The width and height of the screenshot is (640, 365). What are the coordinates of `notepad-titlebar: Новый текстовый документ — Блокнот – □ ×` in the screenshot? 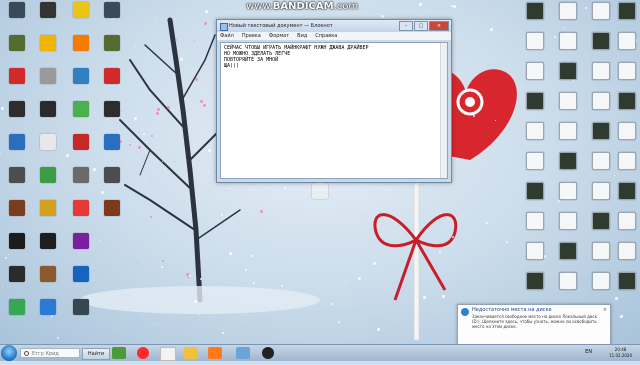 It's located at (334, 26).